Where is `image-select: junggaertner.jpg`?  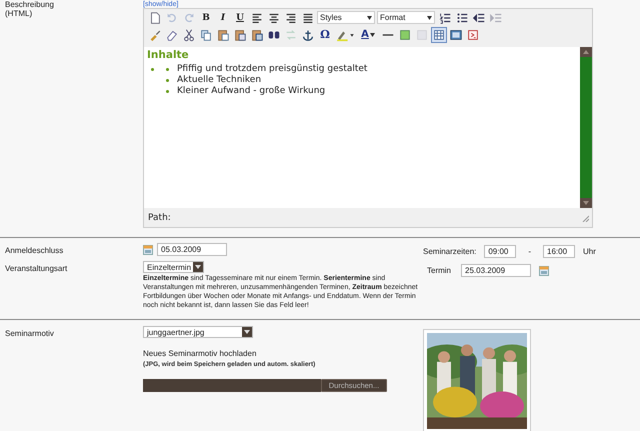
image-select: junggaertner.jpg is located at coordinates (198, 332).